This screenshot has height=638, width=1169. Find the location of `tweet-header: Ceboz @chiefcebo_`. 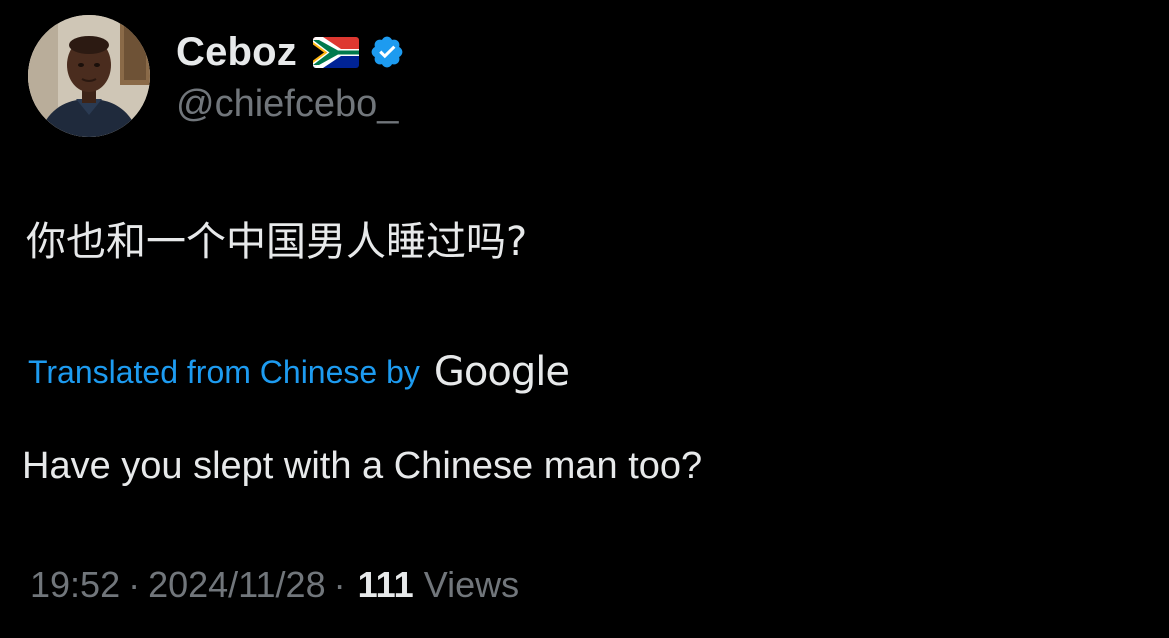

tweet-header: Ceboz @chiefcebo_ is located at coordinates (216, 76).